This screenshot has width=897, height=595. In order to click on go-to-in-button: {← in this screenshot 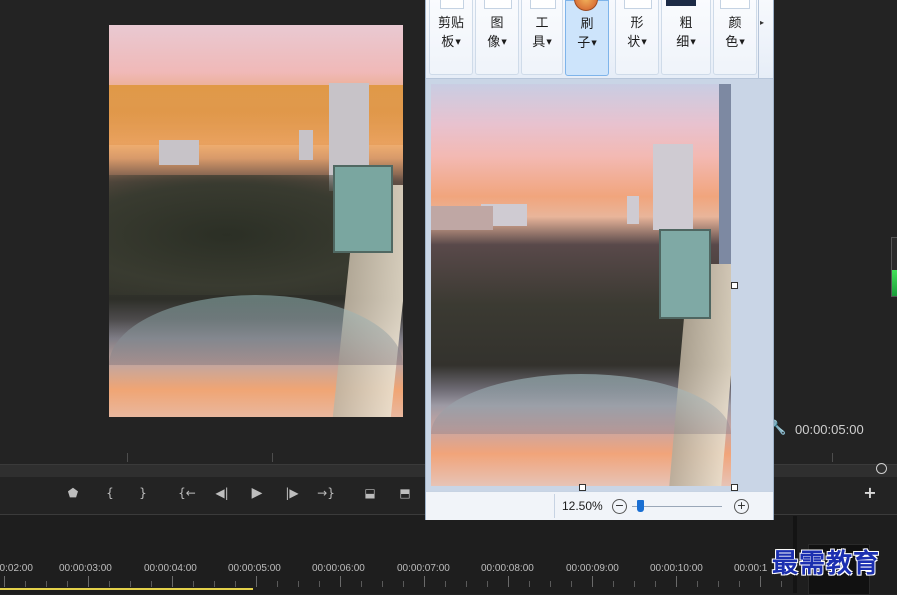, I will do `click(187, 493)`.